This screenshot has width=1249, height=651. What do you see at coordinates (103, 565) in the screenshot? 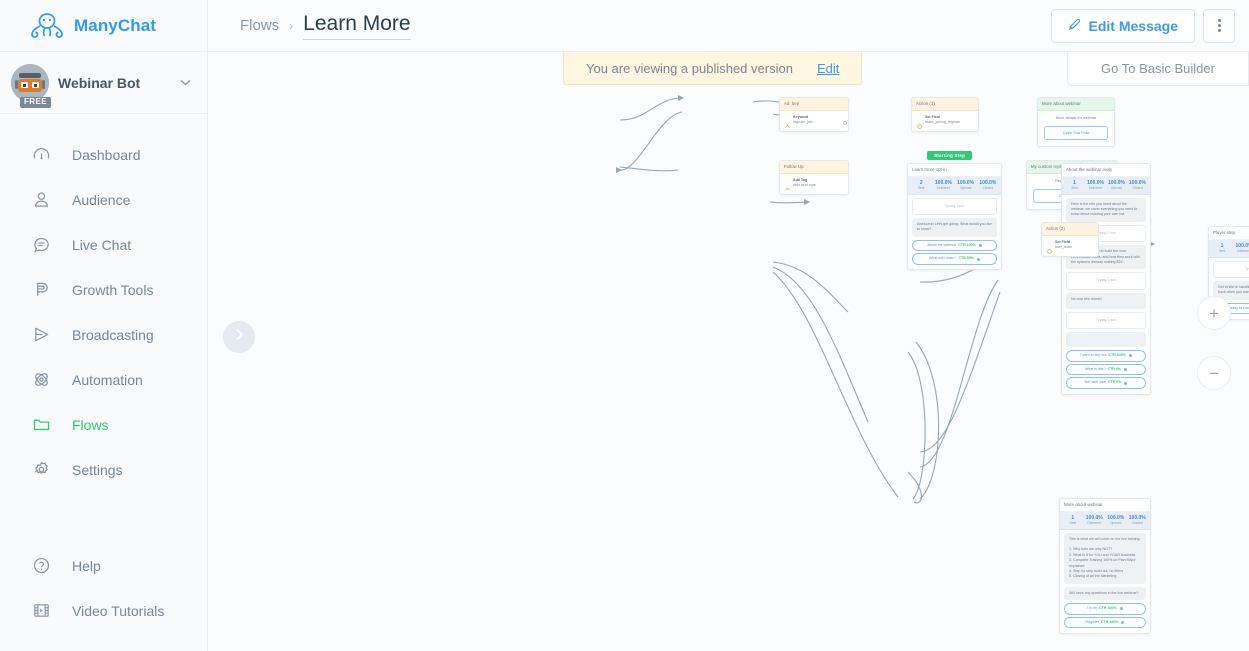
I see `sidebar-item-help: Help` at bounding box center [103, 565].